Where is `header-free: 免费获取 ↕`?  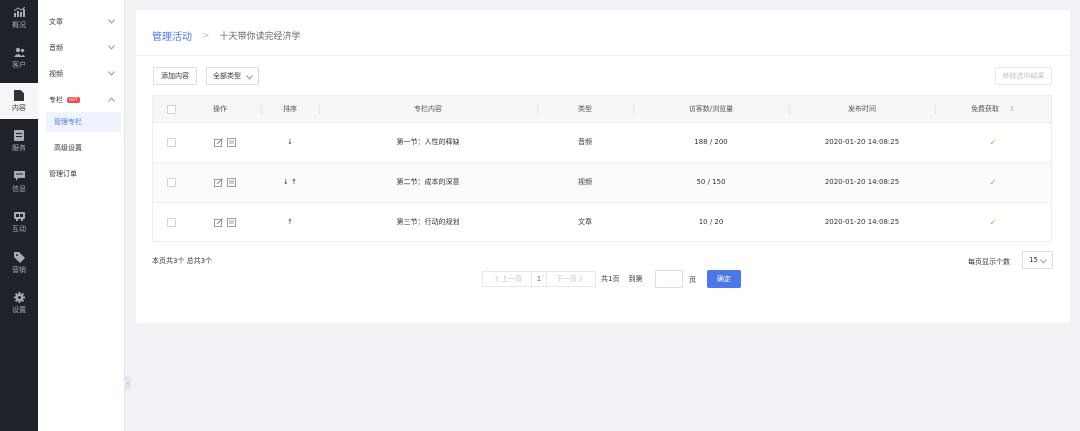 header-free: 免费获取 ↕ is located at coordinates (993, 109).